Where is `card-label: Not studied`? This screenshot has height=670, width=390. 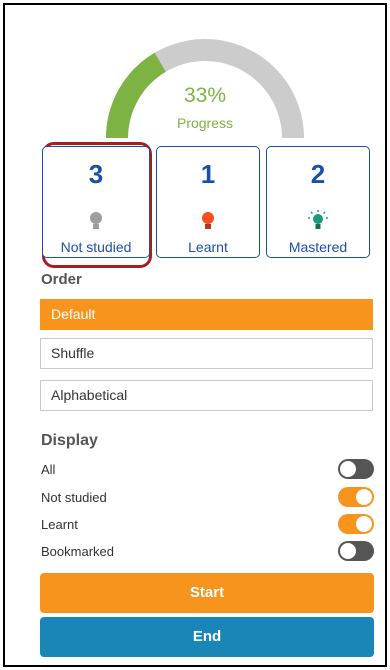
card-label: Not studied is located at coordinates (96, 247).